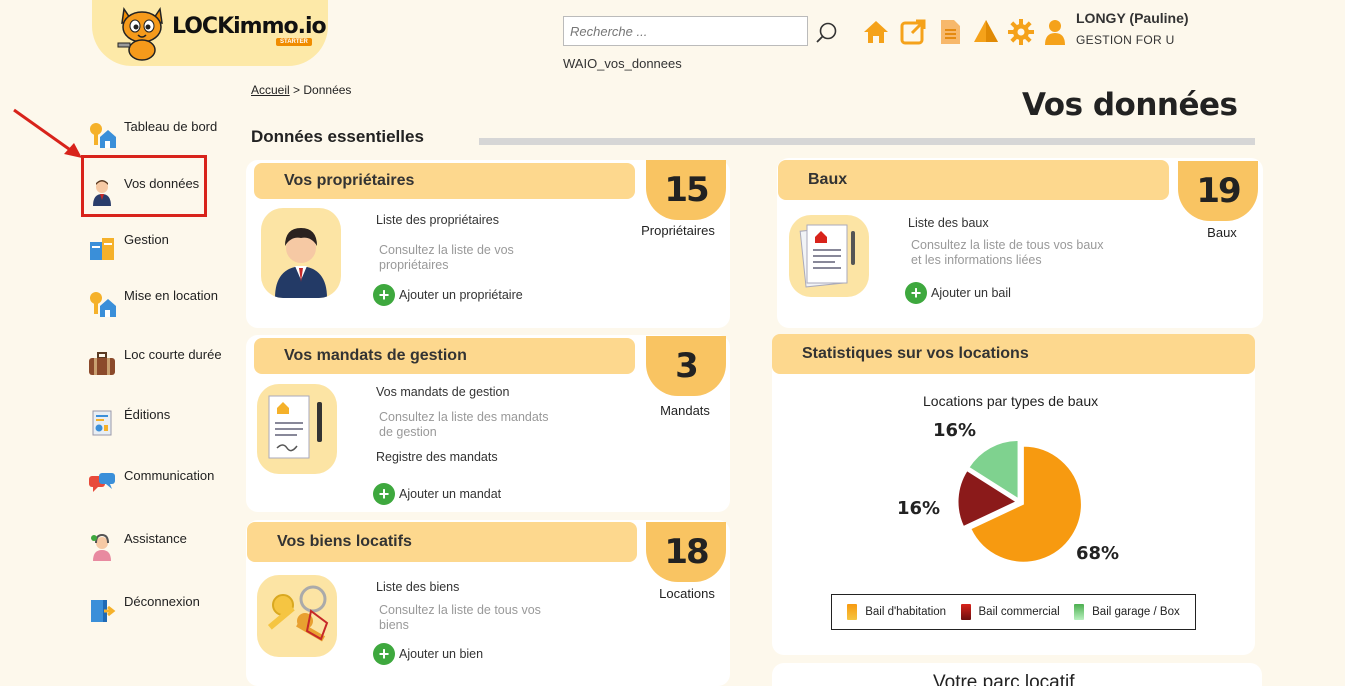  Describe the element at coordinates (906, 612) in the screenshot. I see `legend-label: Bail d'habitation` at that location.